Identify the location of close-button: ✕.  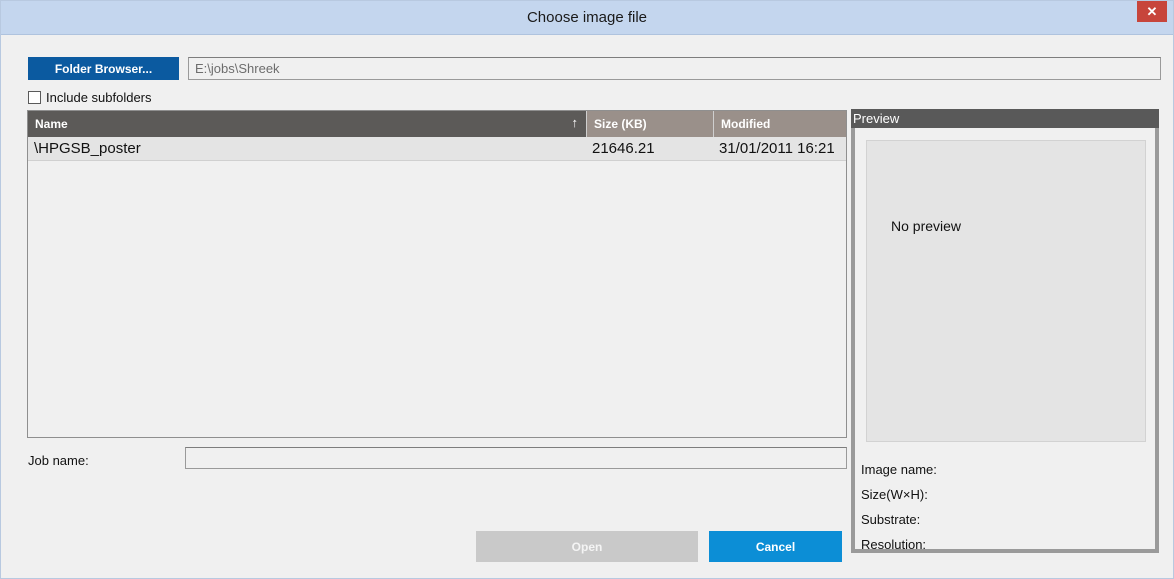
(1152, 11).